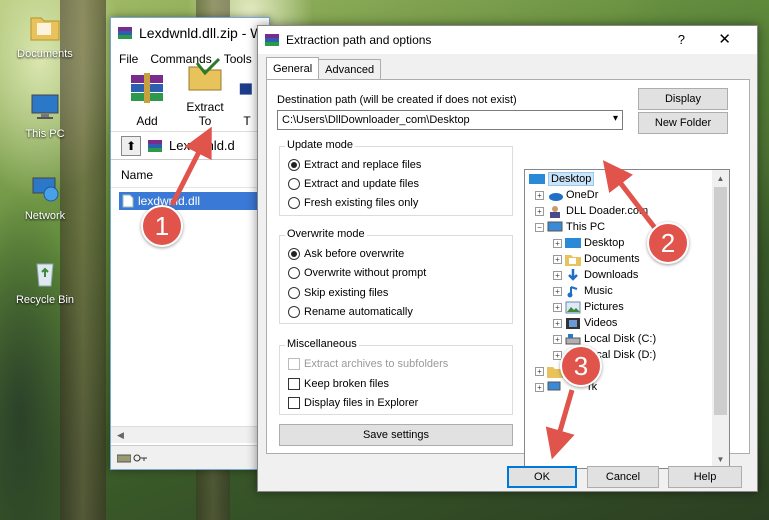  What do you see at coordinates (615, 118) in the screenshot?
I see `chevron-down-icon: ▾` at bounding box center [615, 118].